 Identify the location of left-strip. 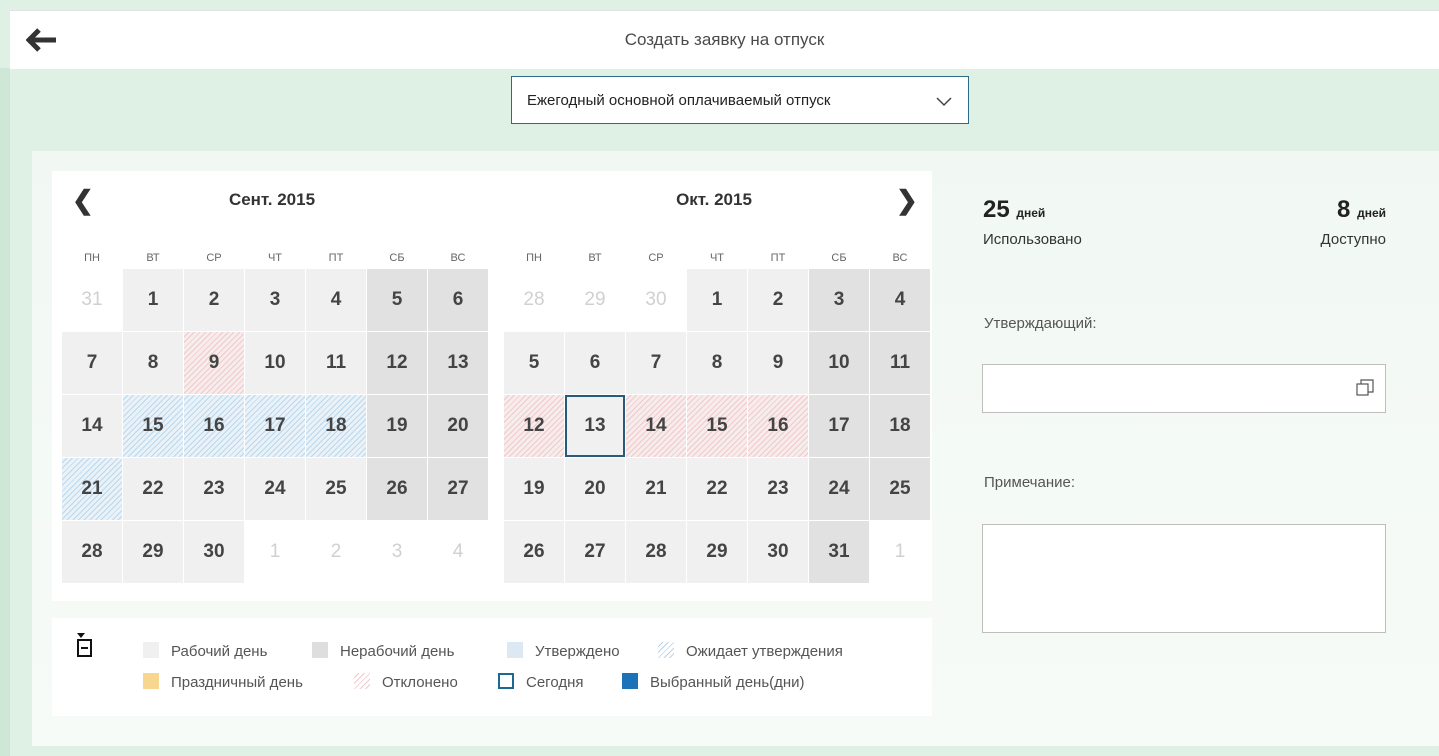
(5, 412).